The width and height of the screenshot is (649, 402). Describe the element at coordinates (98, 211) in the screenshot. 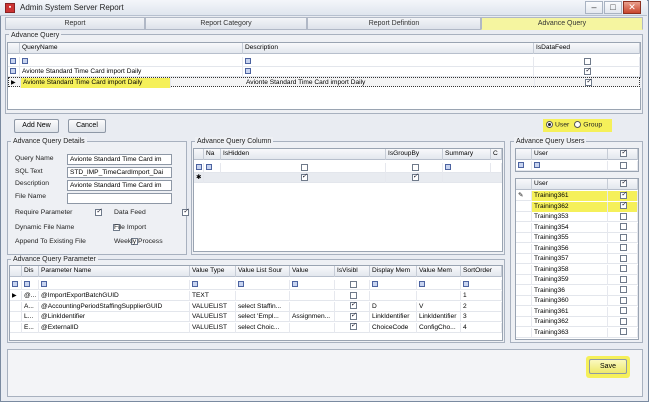

I see `require-parameter-checkbox` at that location.